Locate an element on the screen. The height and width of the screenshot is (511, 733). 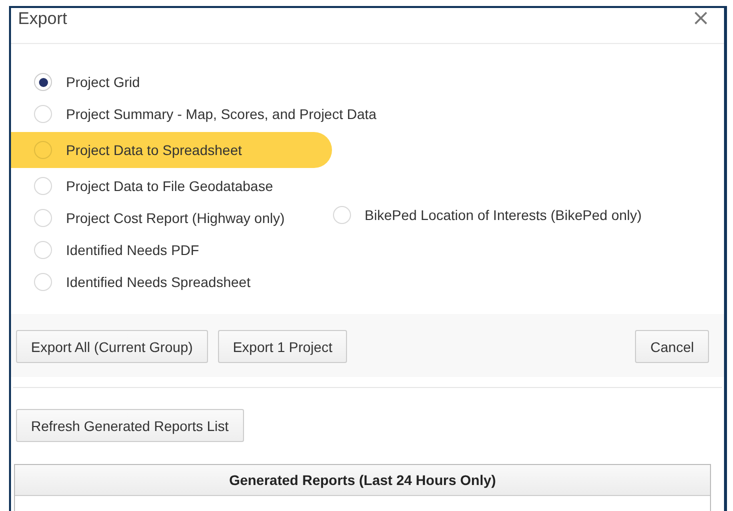
option-label: Project Data to Spreadsheet is located at coordinates (154, 150).